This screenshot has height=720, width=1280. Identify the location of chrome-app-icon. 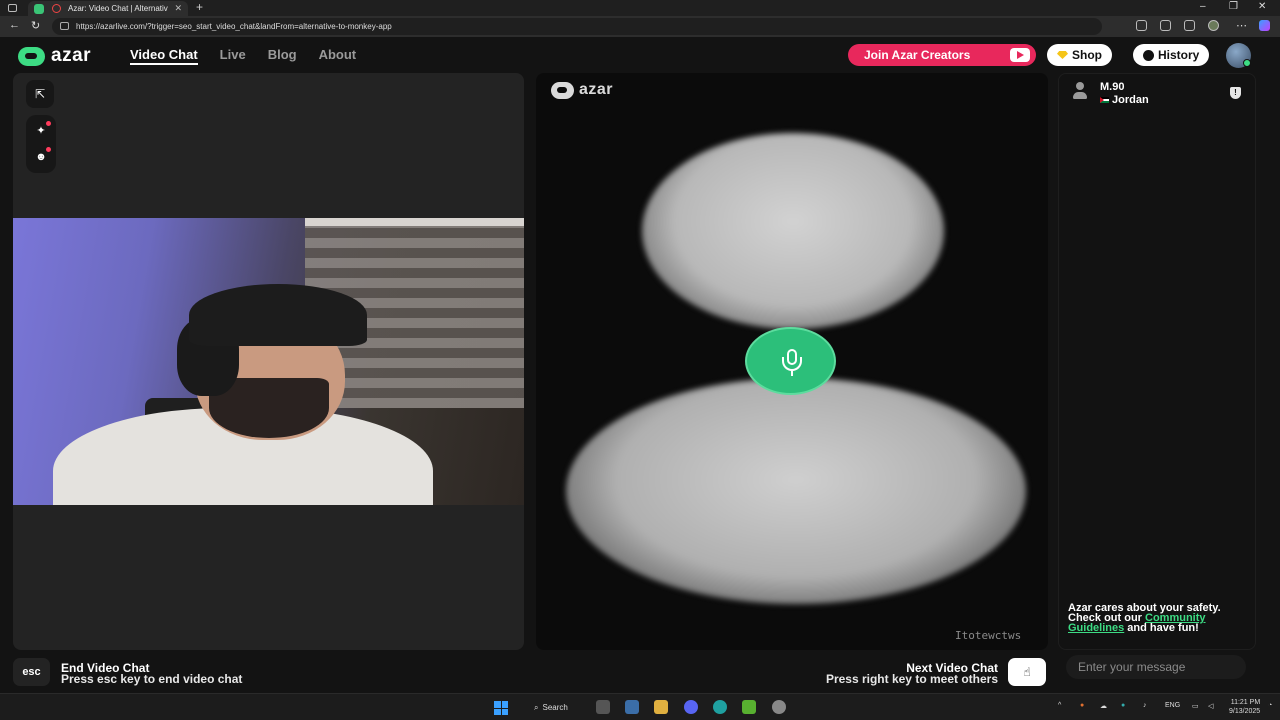
(779, 707).